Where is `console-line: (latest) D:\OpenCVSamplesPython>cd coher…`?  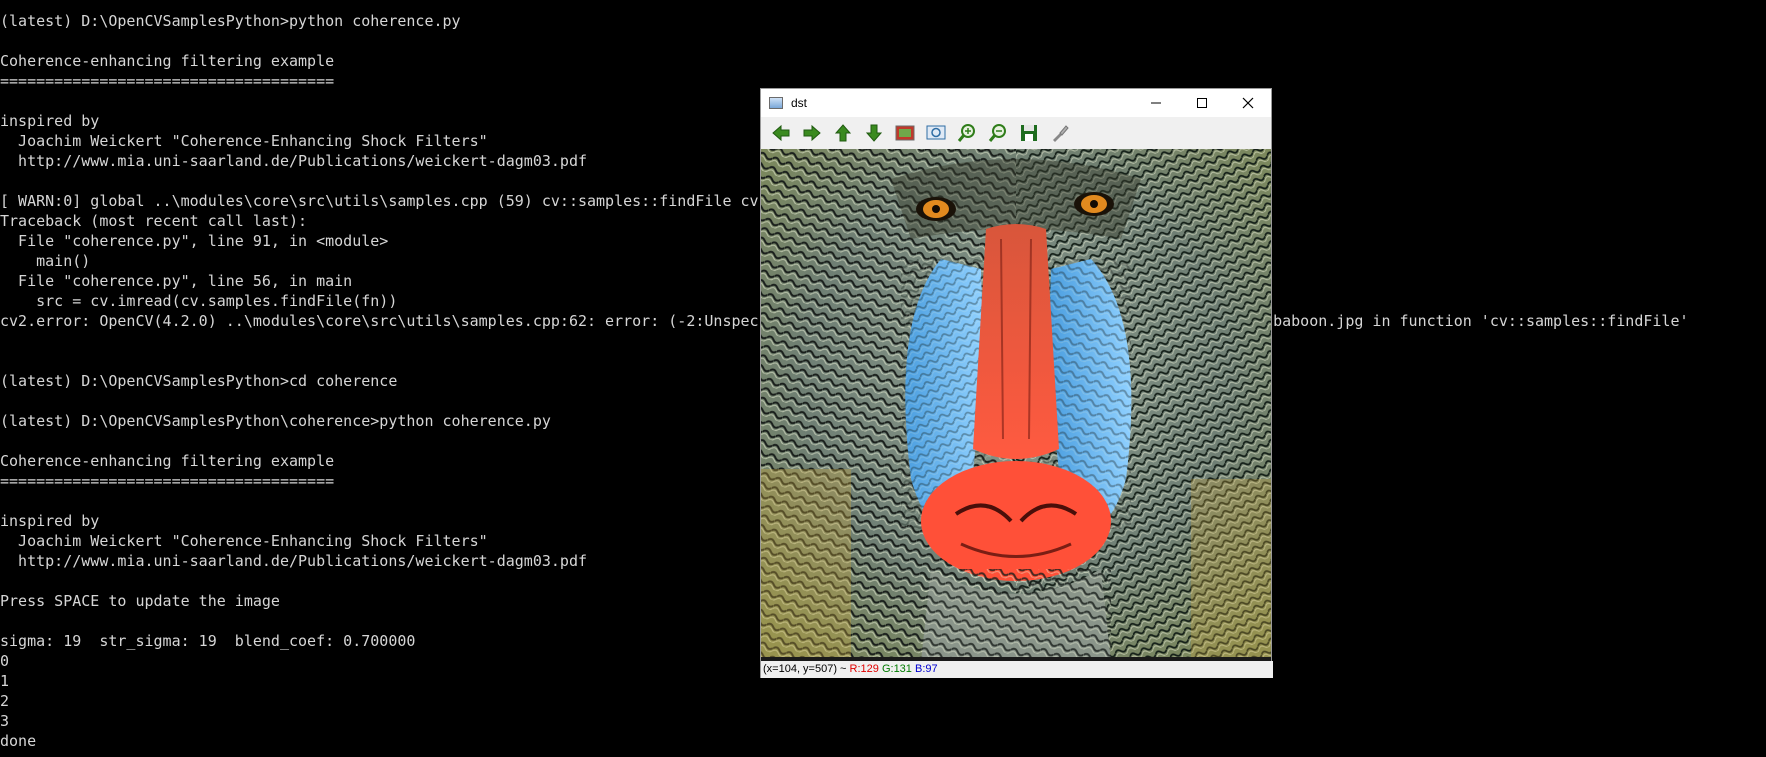
console-line: (latest) D:\OpenCVSamplesPython>cd coher… is located at coordinates (199, 381).